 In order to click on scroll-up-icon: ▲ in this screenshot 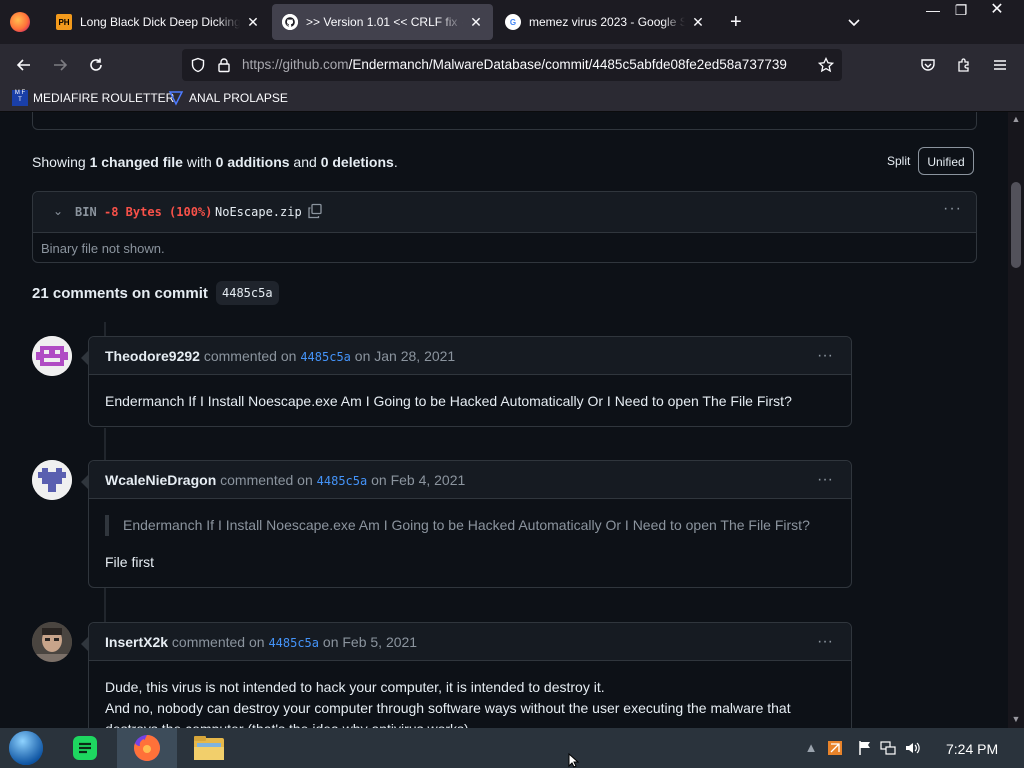, I will do `click(1016, 119)`.